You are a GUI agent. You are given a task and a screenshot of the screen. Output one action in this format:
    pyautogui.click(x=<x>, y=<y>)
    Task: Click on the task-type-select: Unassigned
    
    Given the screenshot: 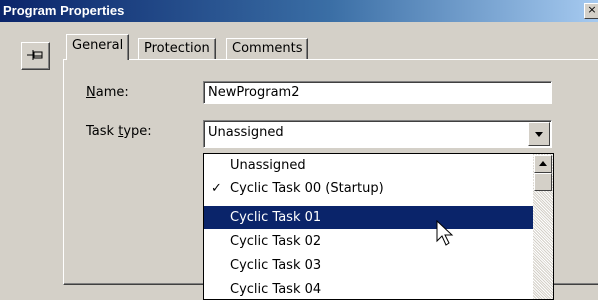 What is the action you would take?
    pyautogui.click(x=377, y=134)
    